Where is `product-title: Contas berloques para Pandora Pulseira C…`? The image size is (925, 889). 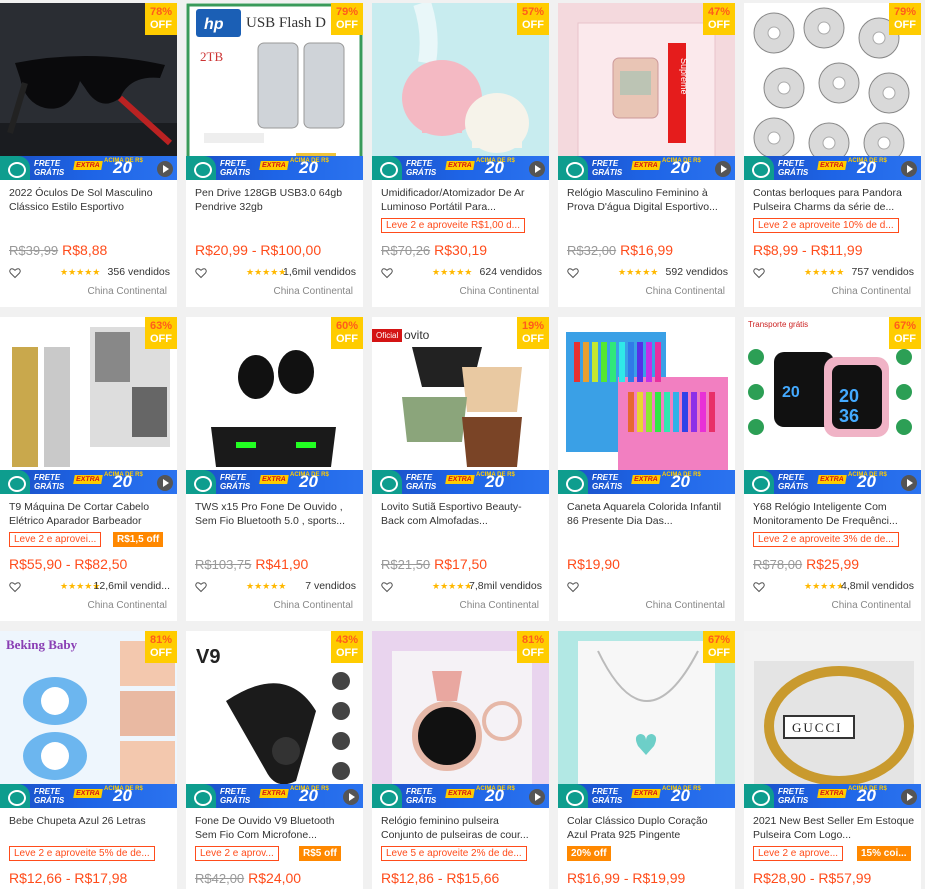
product-title: Contas berloques para Pandora Pulseira C… is located at coordinates (834, 200).